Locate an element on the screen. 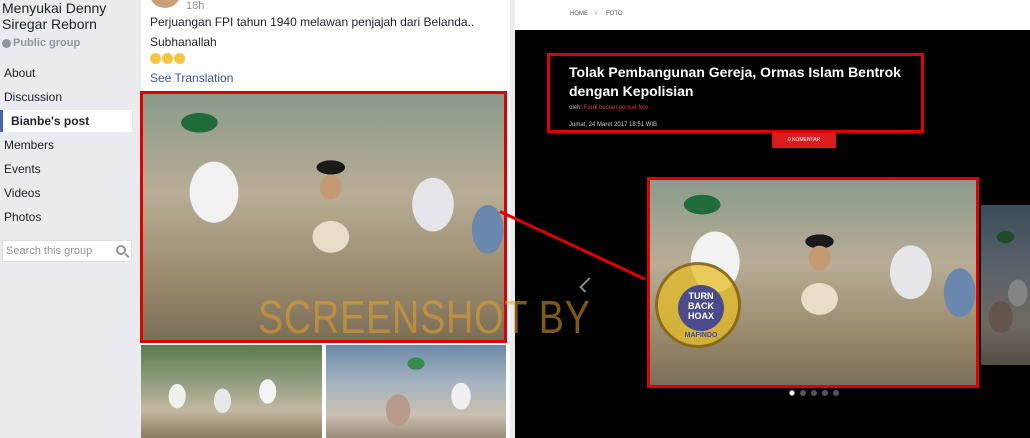 This screenshot has width=1030, height=438. group-privacy: Public group is located at coordinates (41, 43).